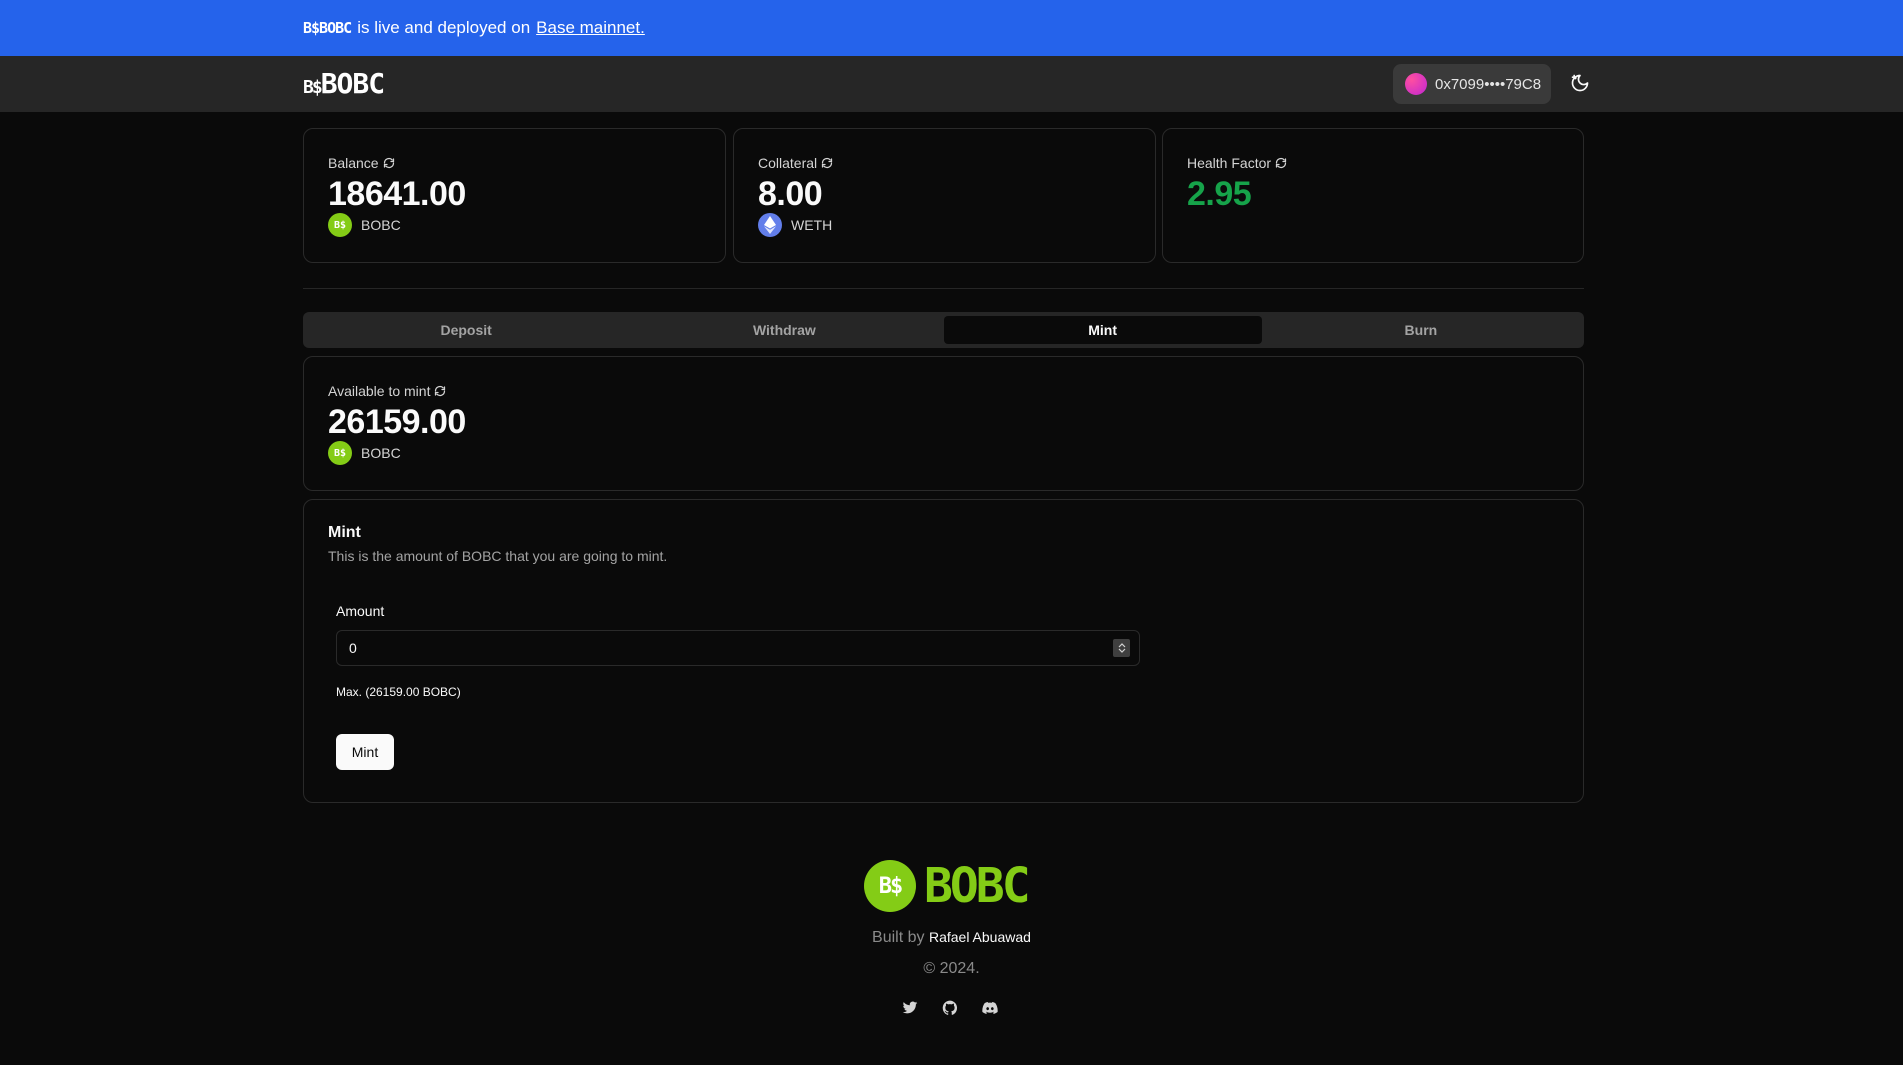 This screenshot has width=1903, height=1065. I want to click on balance-label-row: Balance, so click(361, 163).